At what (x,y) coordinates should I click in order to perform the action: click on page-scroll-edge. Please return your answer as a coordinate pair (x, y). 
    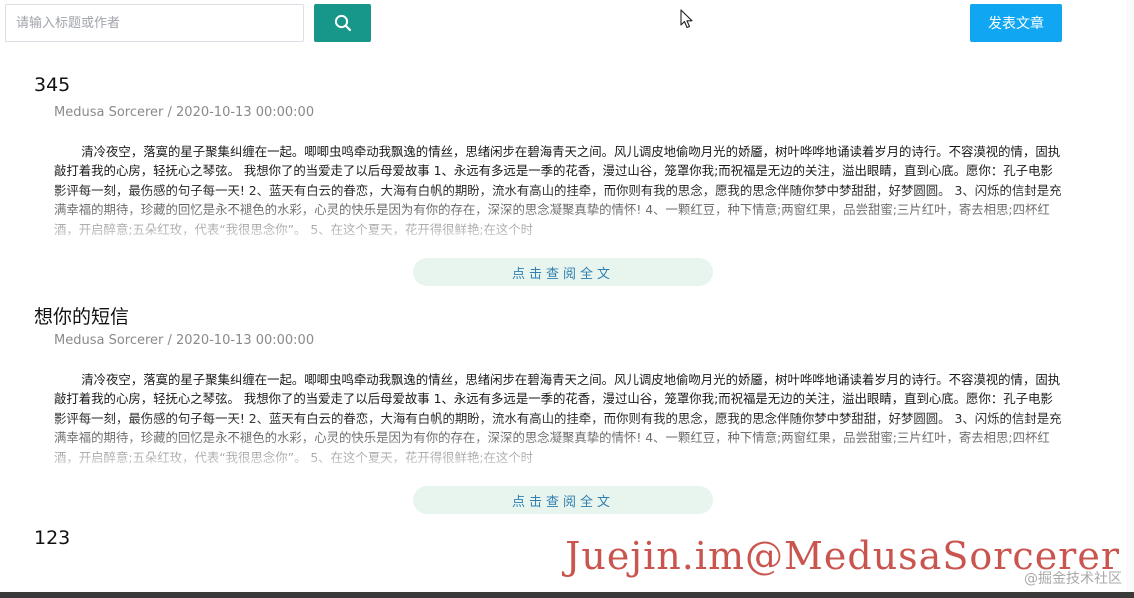
    Looking at the image, I should click on (1130, 299).